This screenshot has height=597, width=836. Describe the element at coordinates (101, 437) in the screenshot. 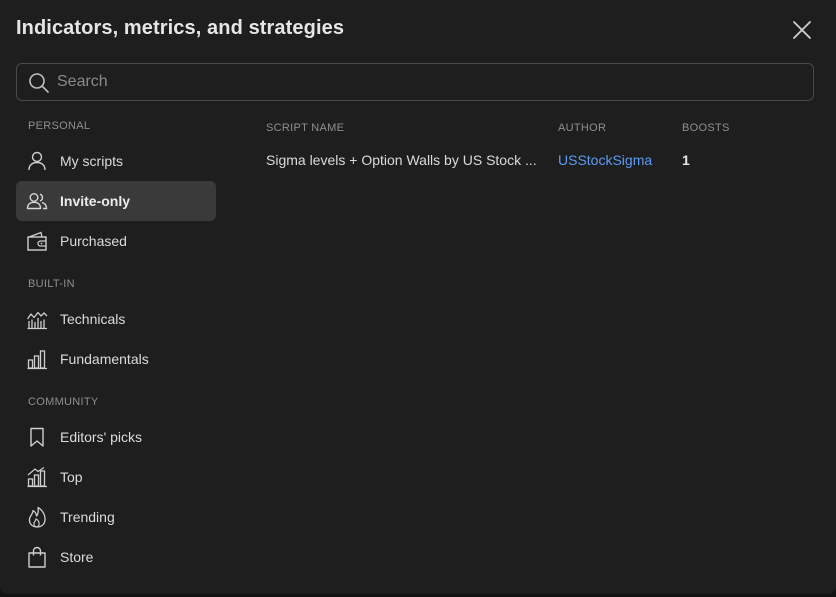

I see `sidebar-item-label: Editors' picks` at that location.